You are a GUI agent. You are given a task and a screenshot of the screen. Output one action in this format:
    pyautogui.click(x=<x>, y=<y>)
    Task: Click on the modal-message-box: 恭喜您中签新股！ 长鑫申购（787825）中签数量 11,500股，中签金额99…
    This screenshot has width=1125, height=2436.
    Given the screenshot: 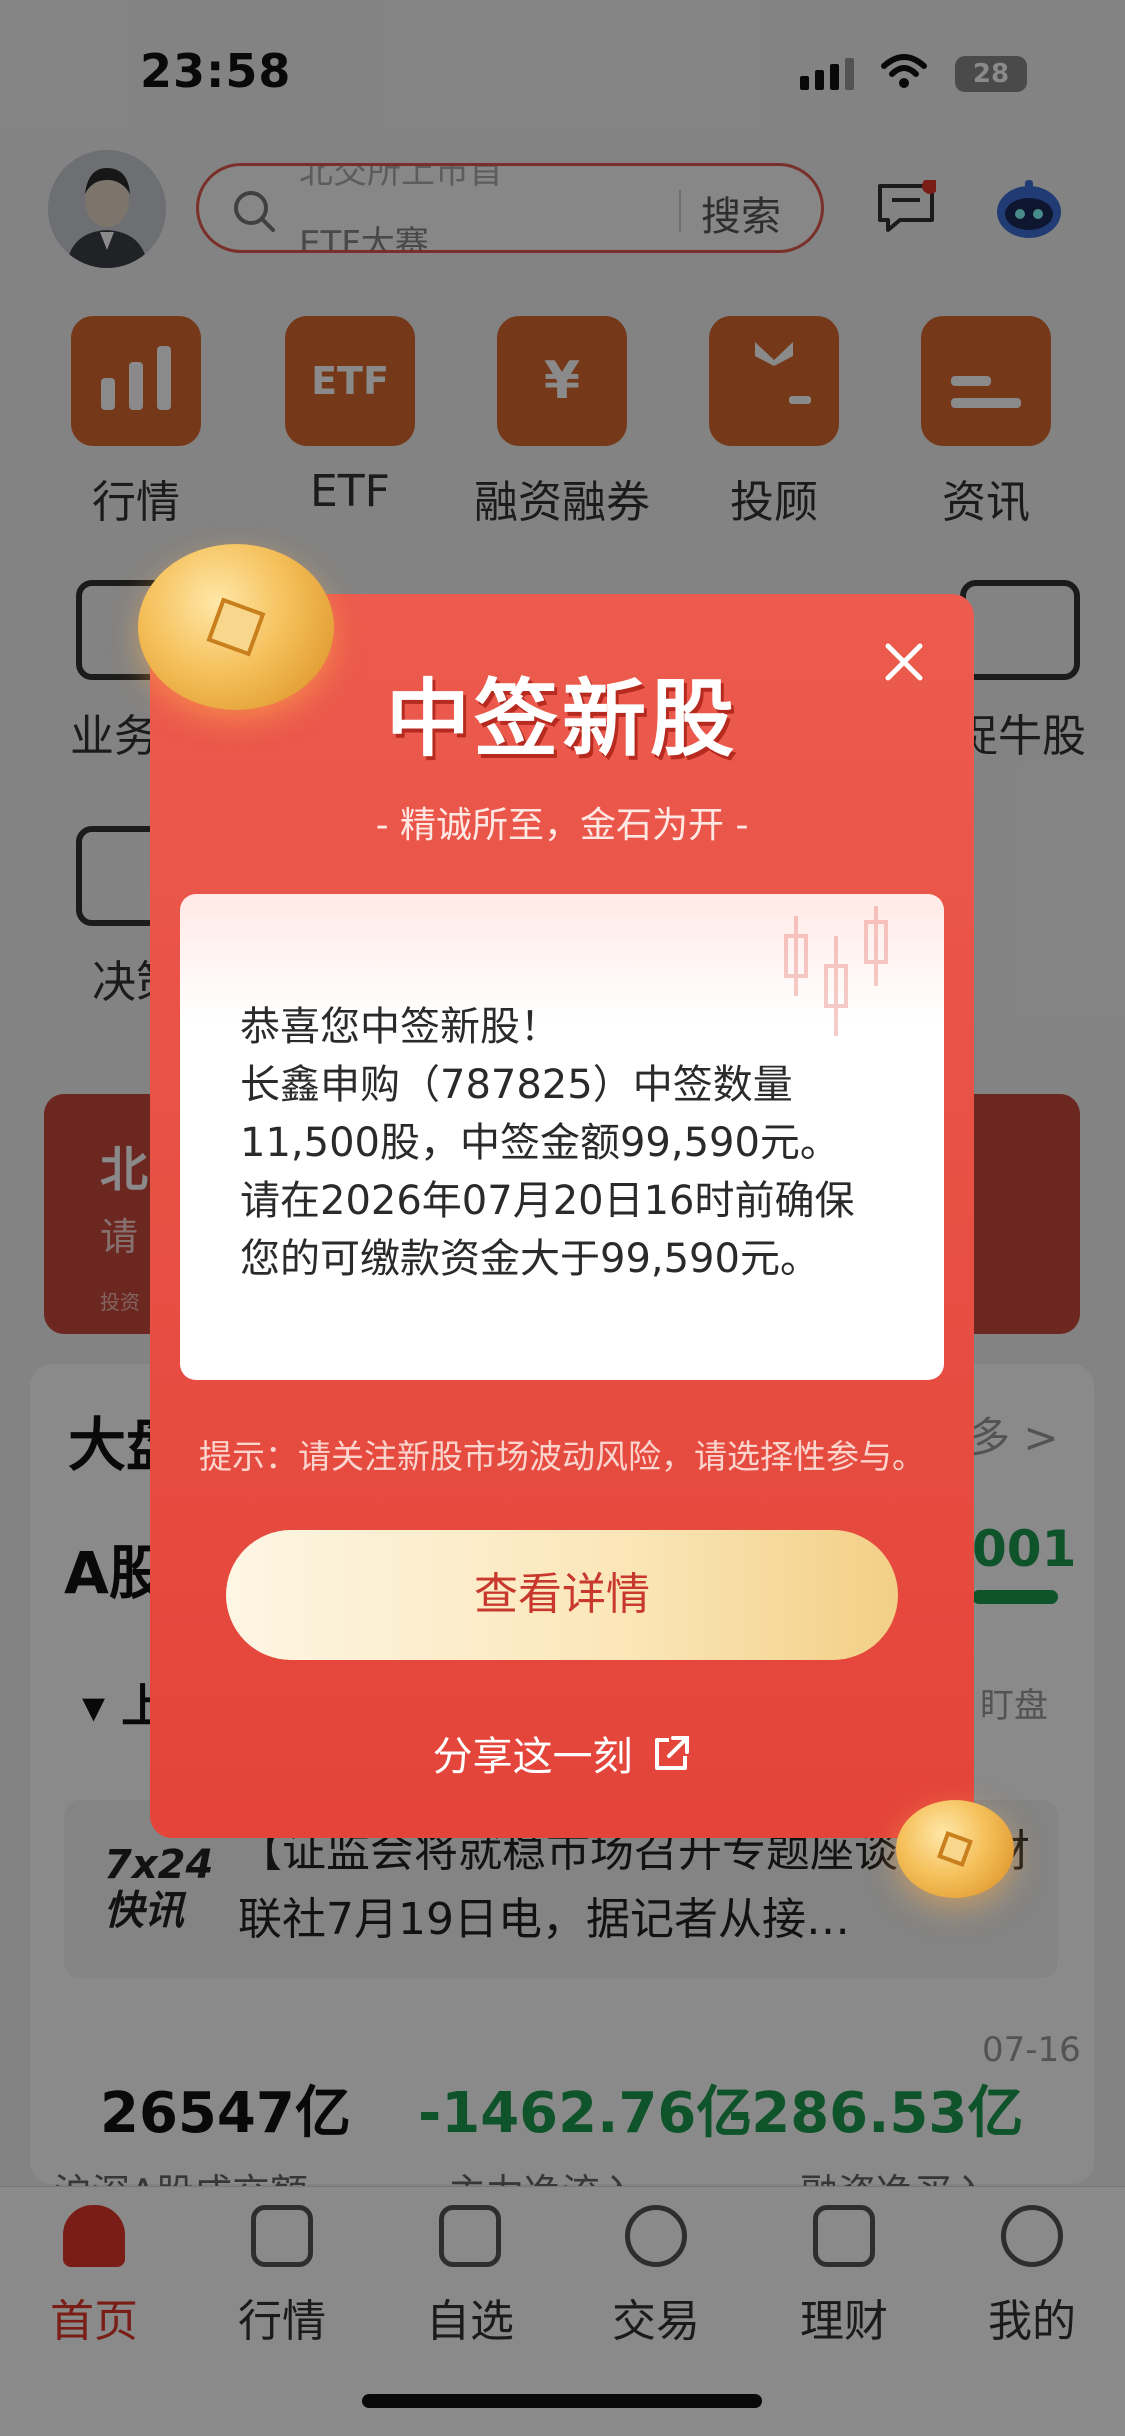 What is the action you would take?
    pyautogui.click(x=562, y=1137)
    